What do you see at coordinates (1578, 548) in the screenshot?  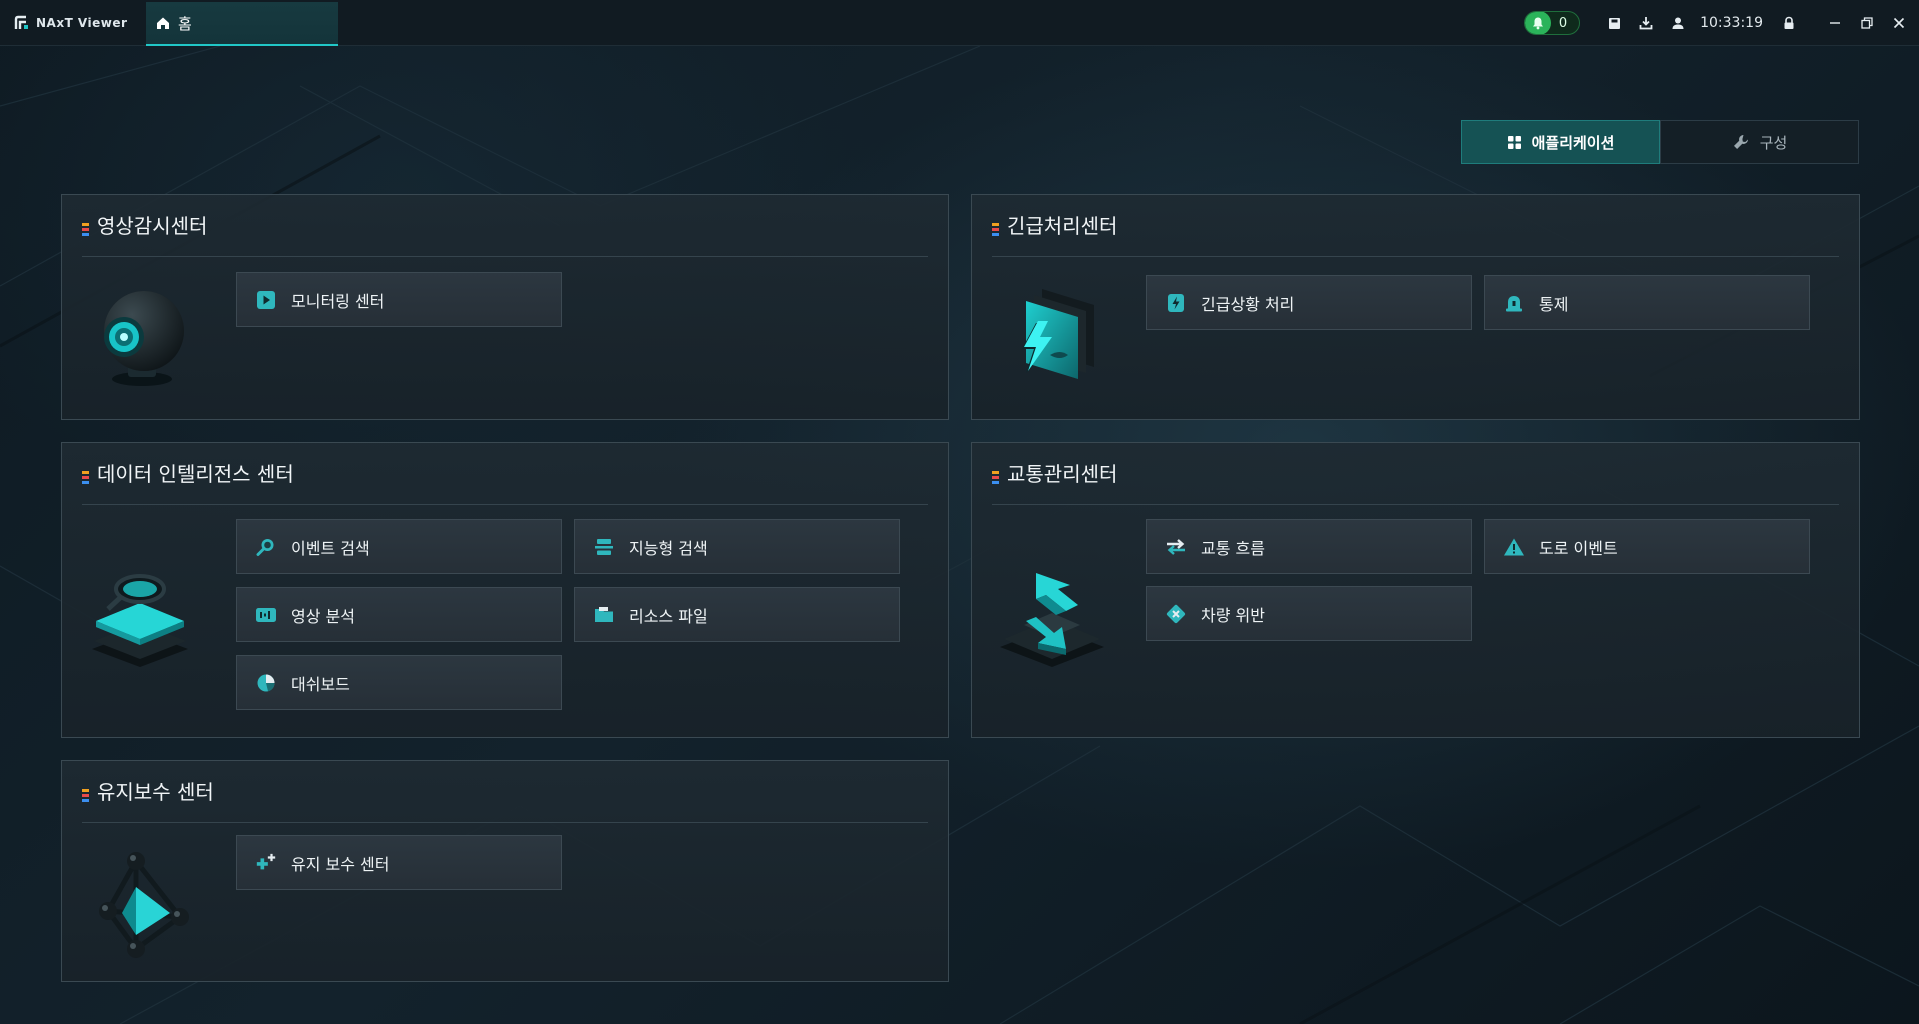 I see `menu-label: 도로 이벤트` at bounding box center [1578, 548].